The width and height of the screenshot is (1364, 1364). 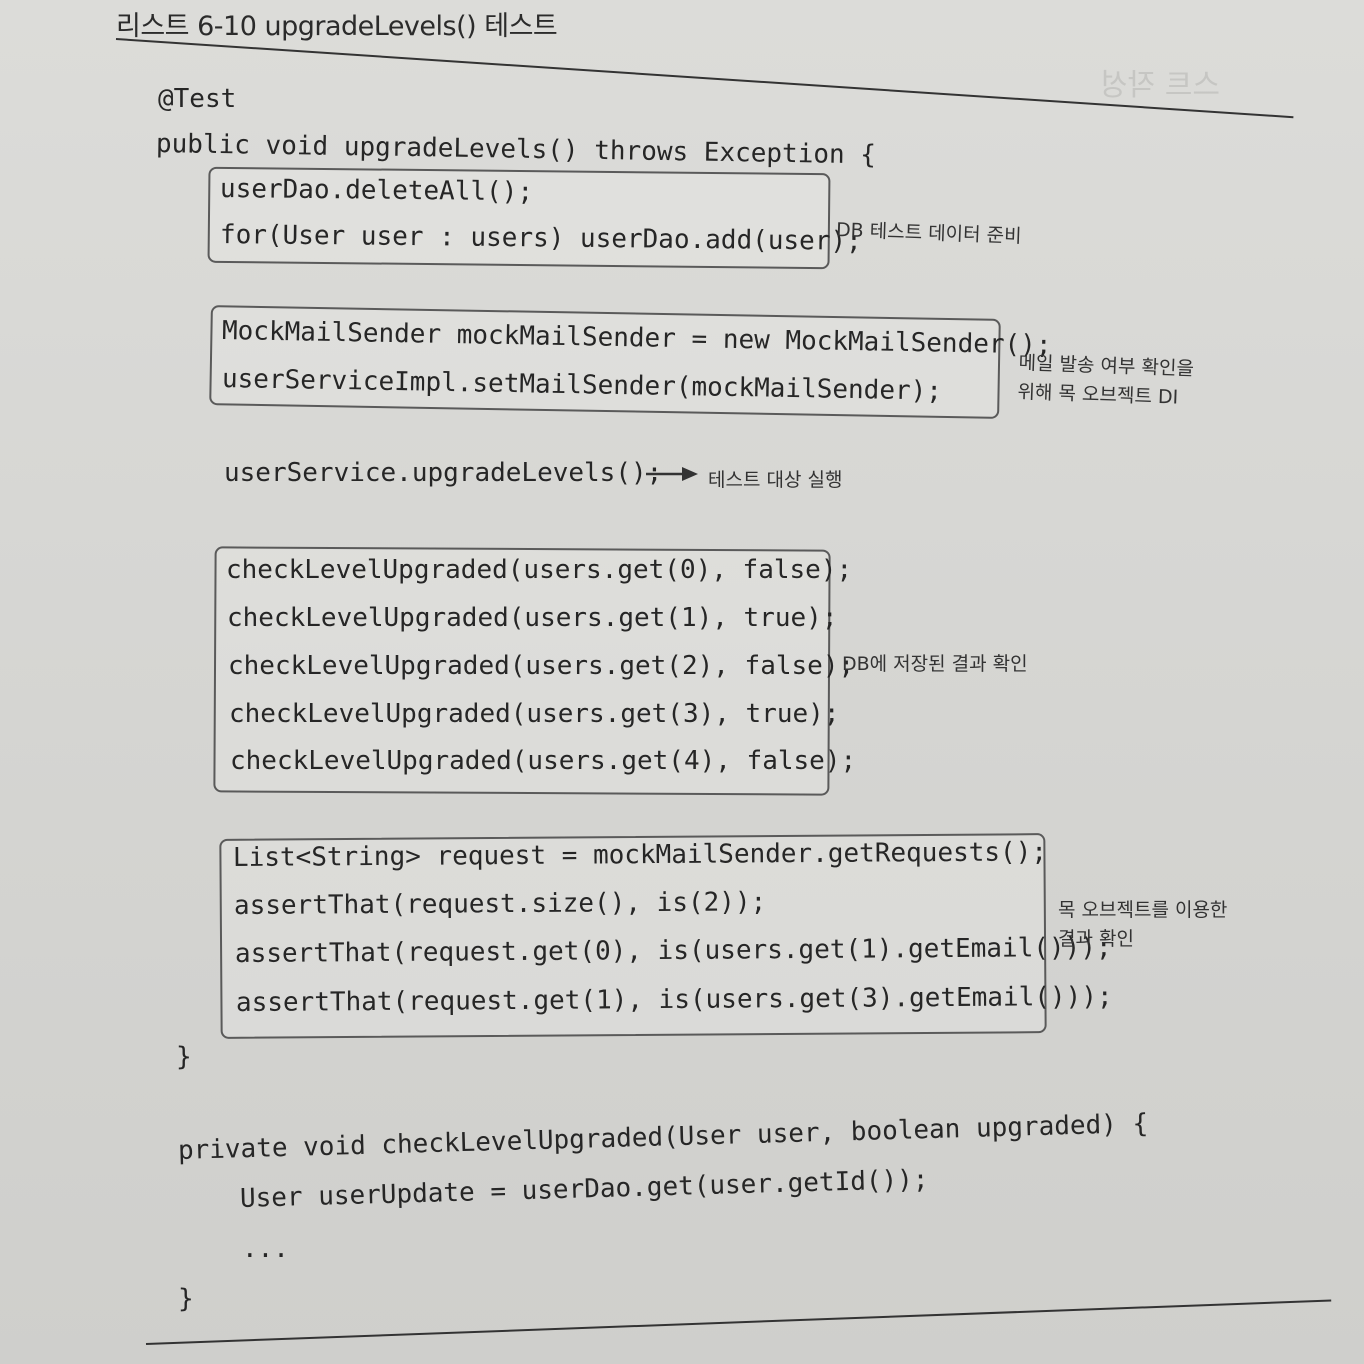 I want to click on code-line: checkLevelUpgraded(users.get(2), false);, so click(x=541, y=666).